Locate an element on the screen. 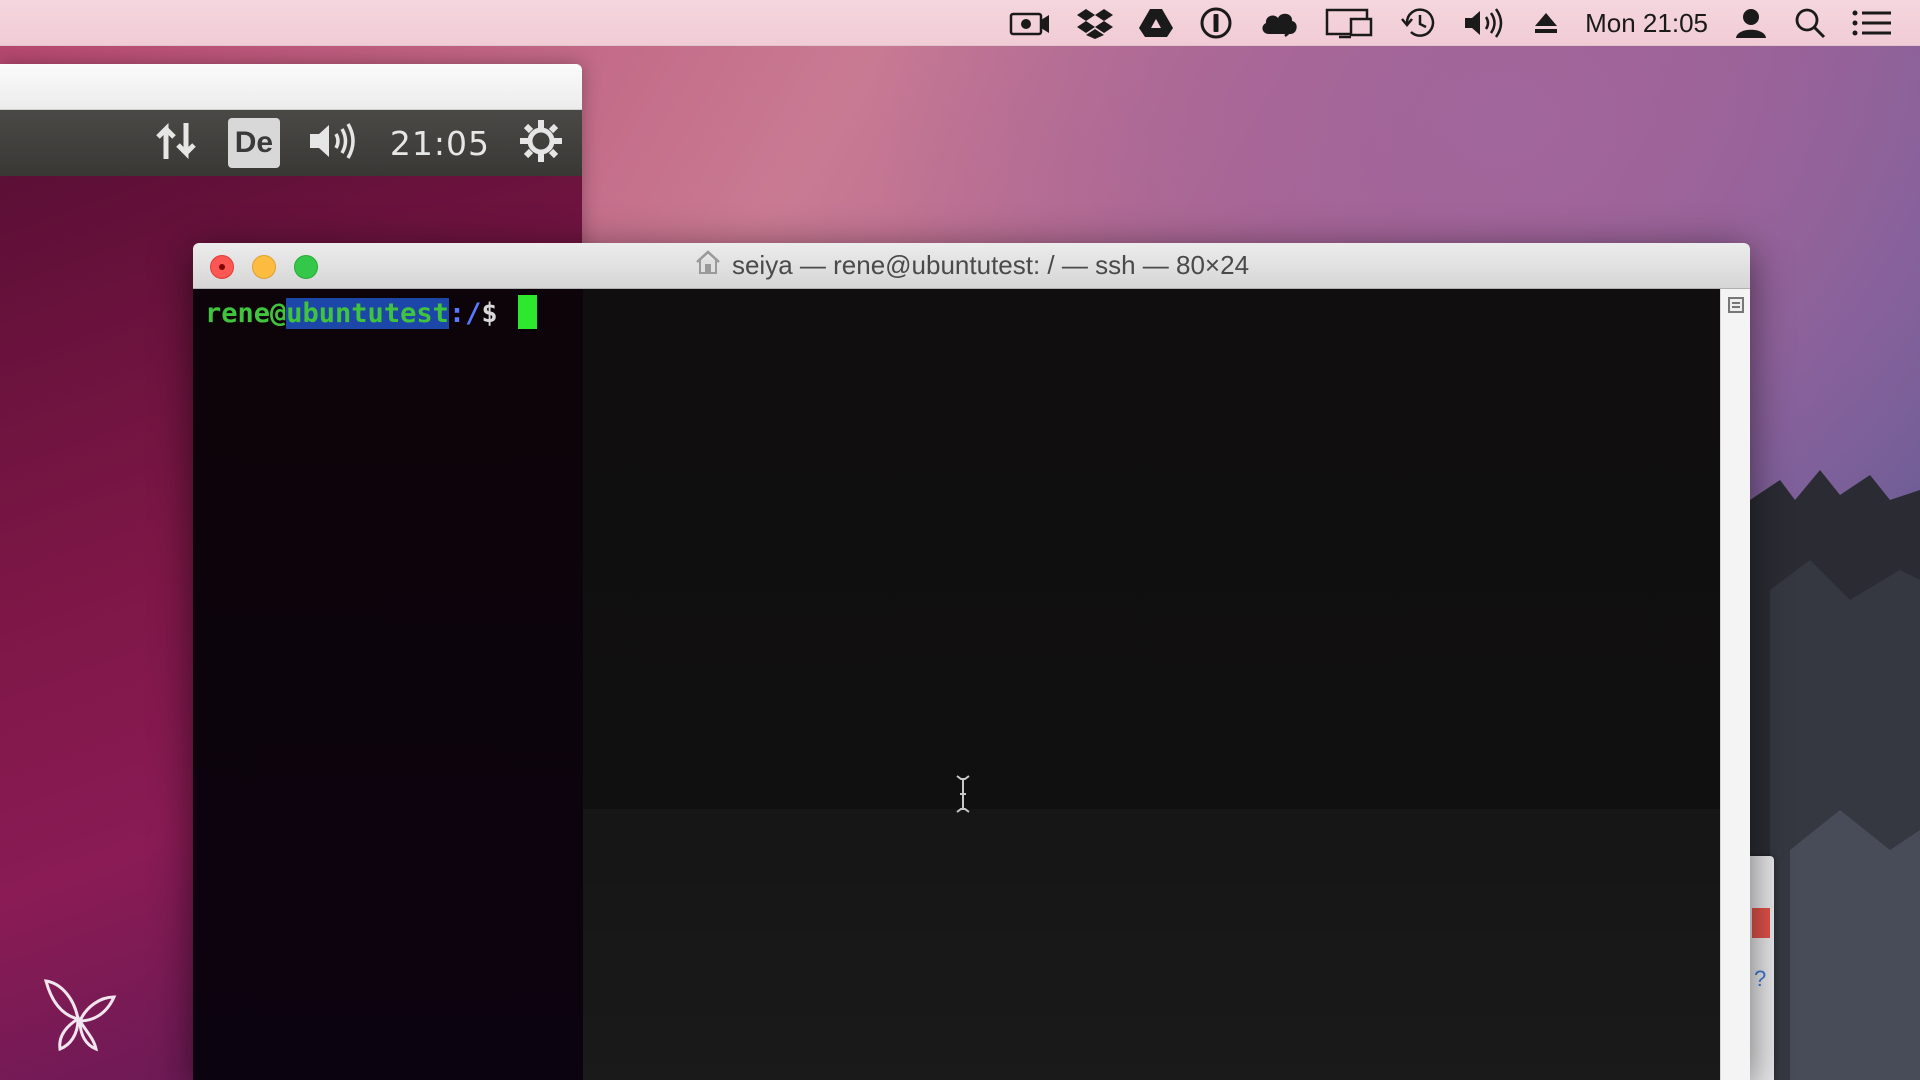  network-transfer-icon is located at coordinates (177, 143).